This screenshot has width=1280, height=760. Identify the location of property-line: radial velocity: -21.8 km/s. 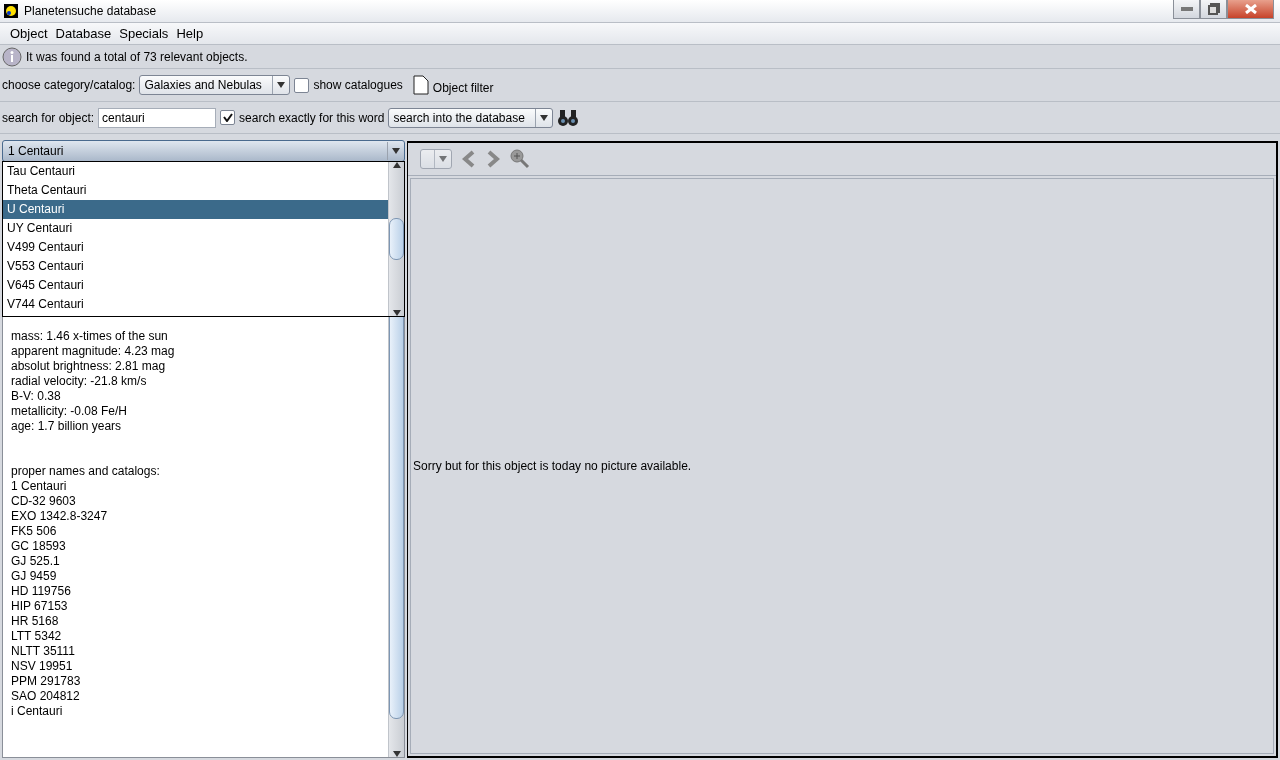
(79, 381).